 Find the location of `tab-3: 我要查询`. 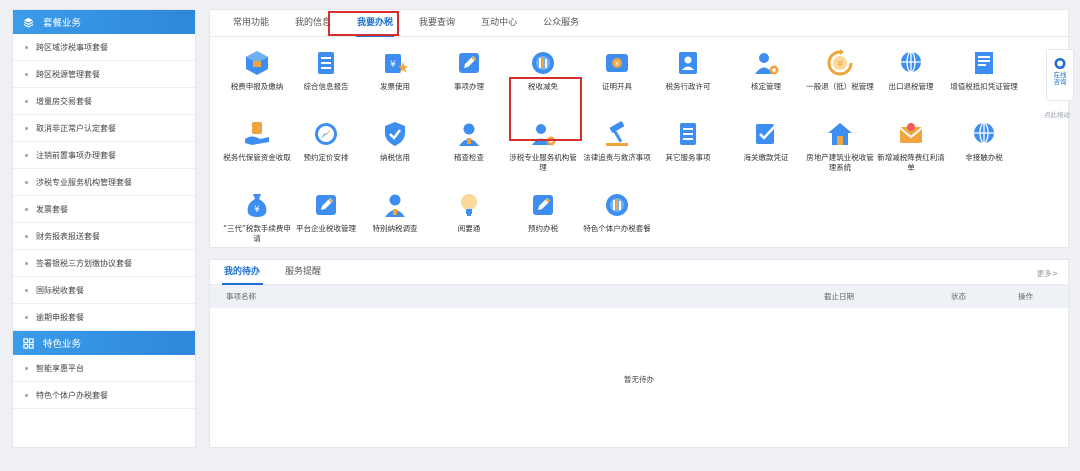

tab-3: 我要查询 is located at coordinates (437, 25).